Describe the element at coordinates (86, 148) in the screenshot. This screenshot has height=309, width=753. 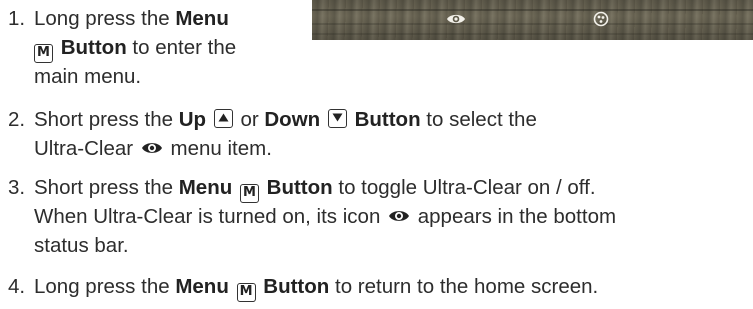
I see `step-text: Ultra-Clear` at that location.